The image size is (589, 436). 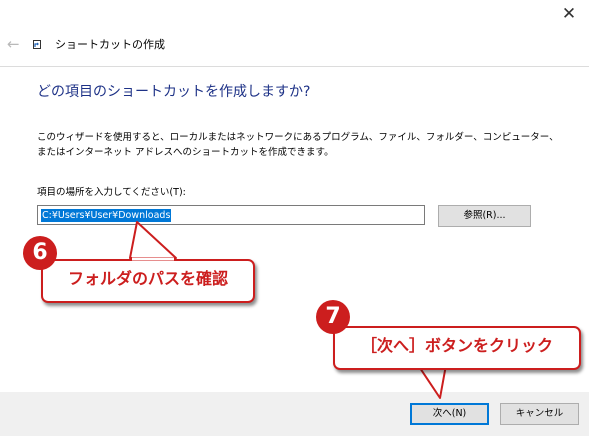 What do you see at coordinates (37, 44) in the screenshot?
I see `shortcut-icon` at bounding box center [37, 44].